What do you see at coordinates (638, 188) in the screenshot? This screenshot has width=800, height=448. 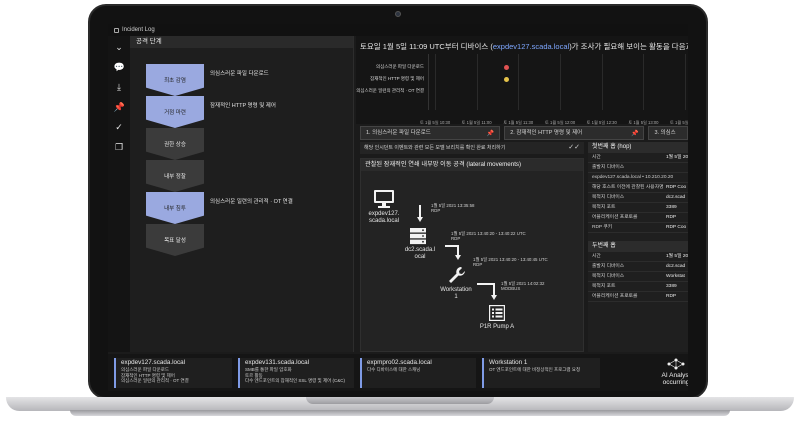 I see `hop-row: 해당 호스트 이전에 관찰된 사용자명 RDP Coo` at bounding box center [638, 188].